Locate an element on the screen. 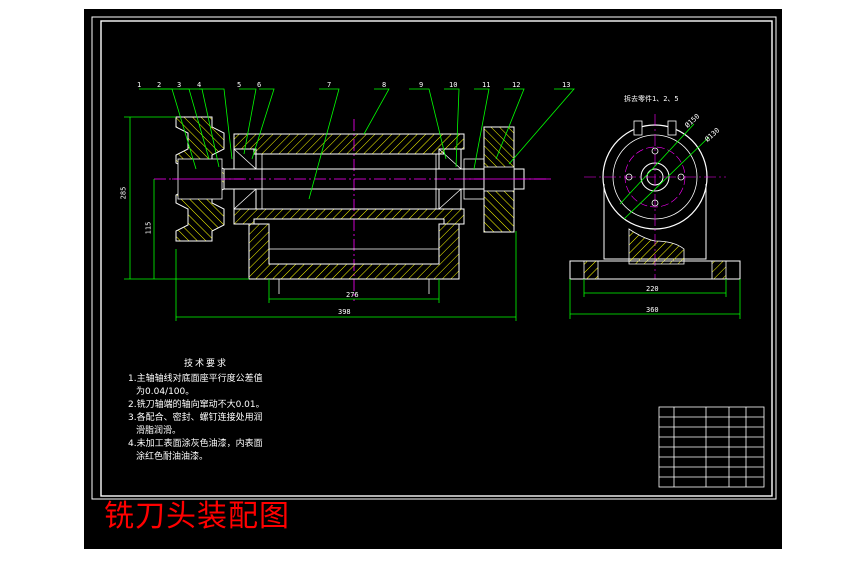 The width and height of the screenshot is (867, 562). tech-req-heading: 技术要求 is located at coordinates (206, 364).